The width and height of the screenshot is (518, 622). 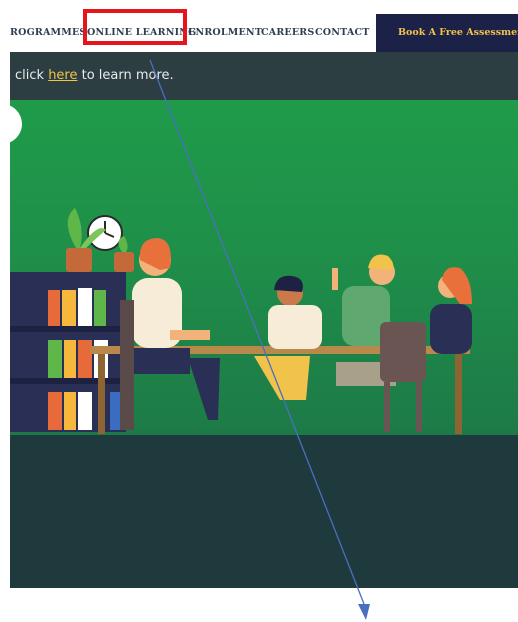 What do you see at coordinates (225, 33) in the screenshot?
I see `nav-item-enrolment: ENROLMENT` at bounding box center [225, 33].